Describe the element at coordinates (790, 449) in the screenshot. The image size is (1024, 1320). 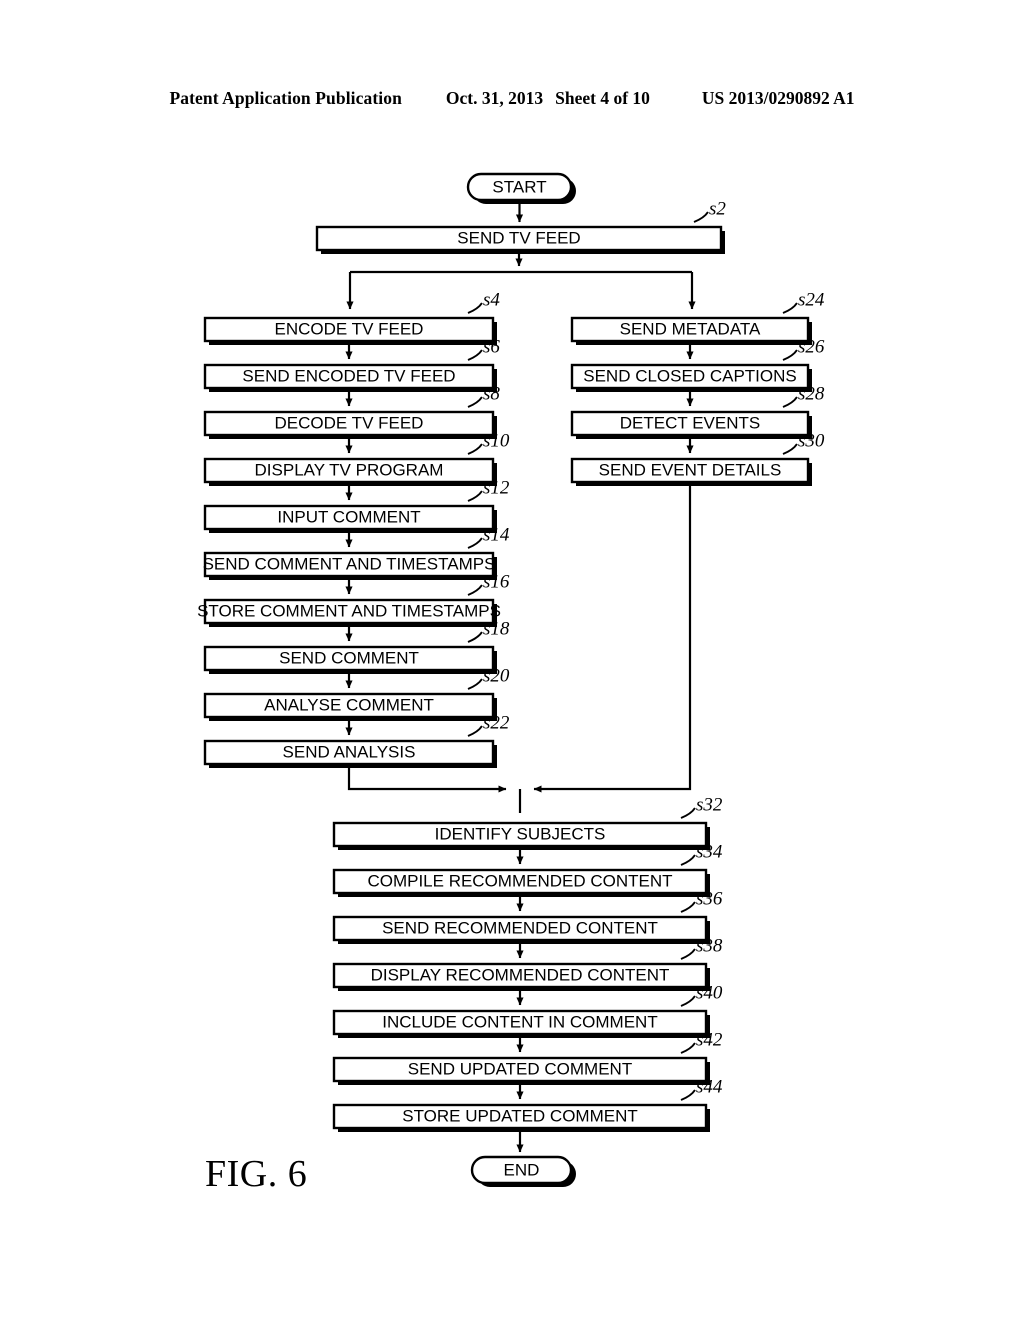
I see `ref-hook-s30` at that location.